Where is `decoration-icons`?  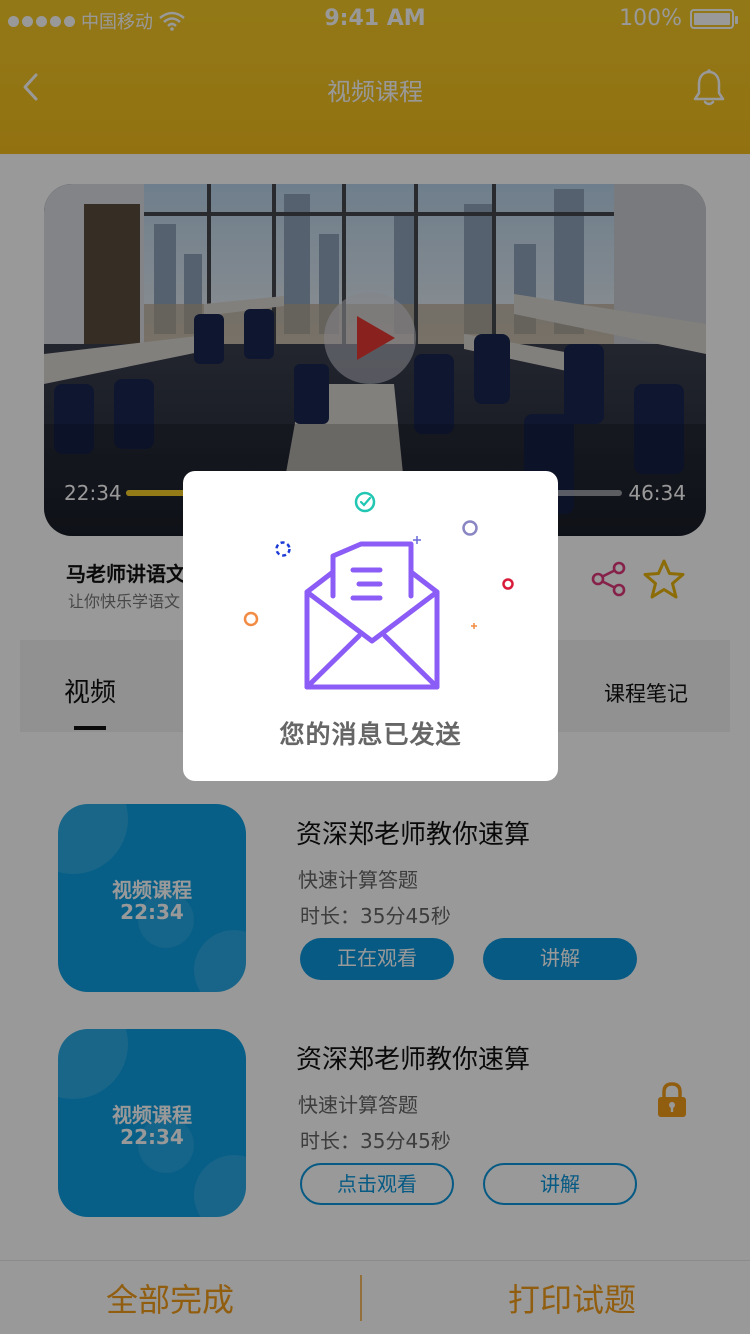 decoration-icons is located at coordinates (378, 560).